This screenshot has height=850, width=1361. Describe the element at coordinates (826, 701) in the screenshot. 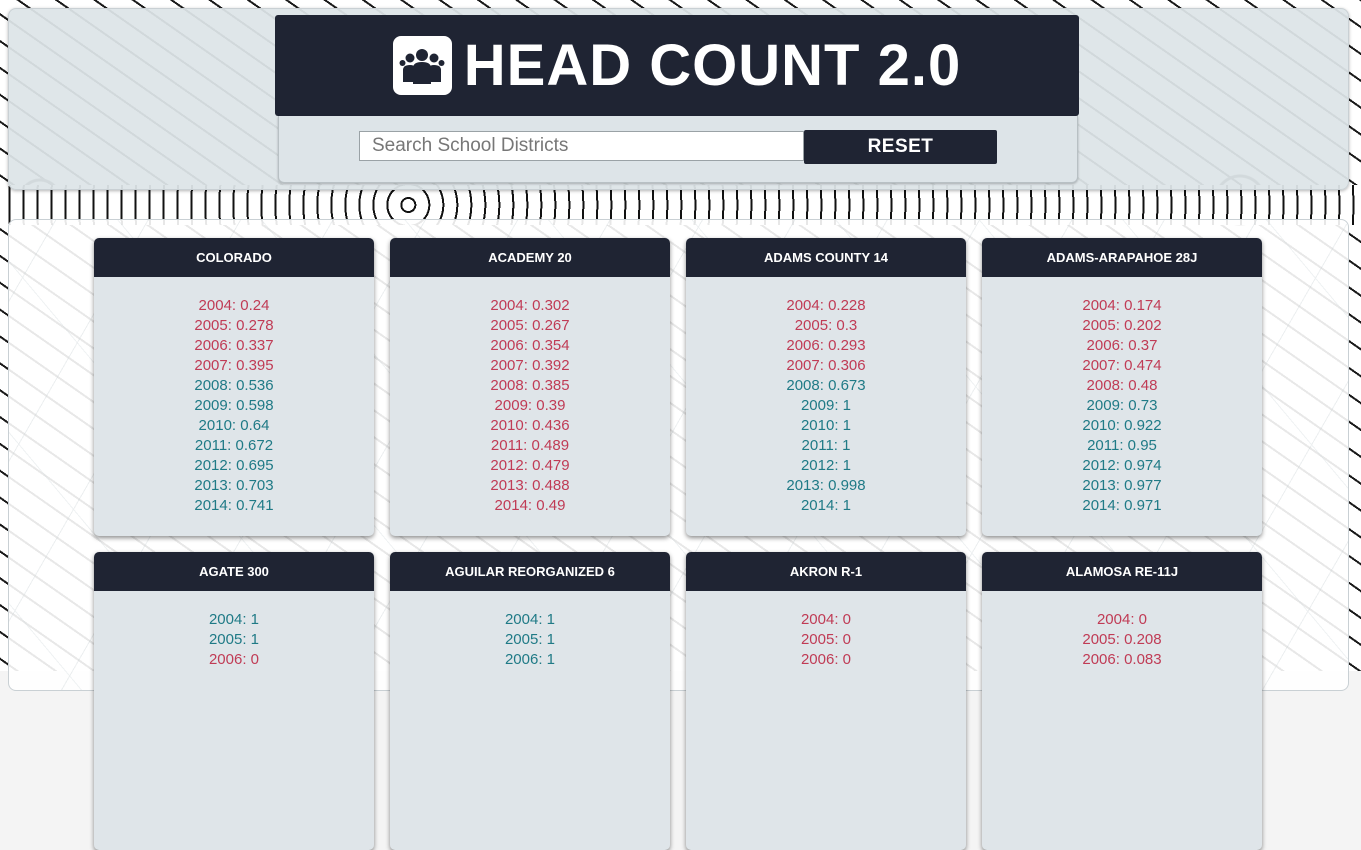

I see `district-card: AKRON R-1 2004: 0 2005: 0 2006: 0` at that location.